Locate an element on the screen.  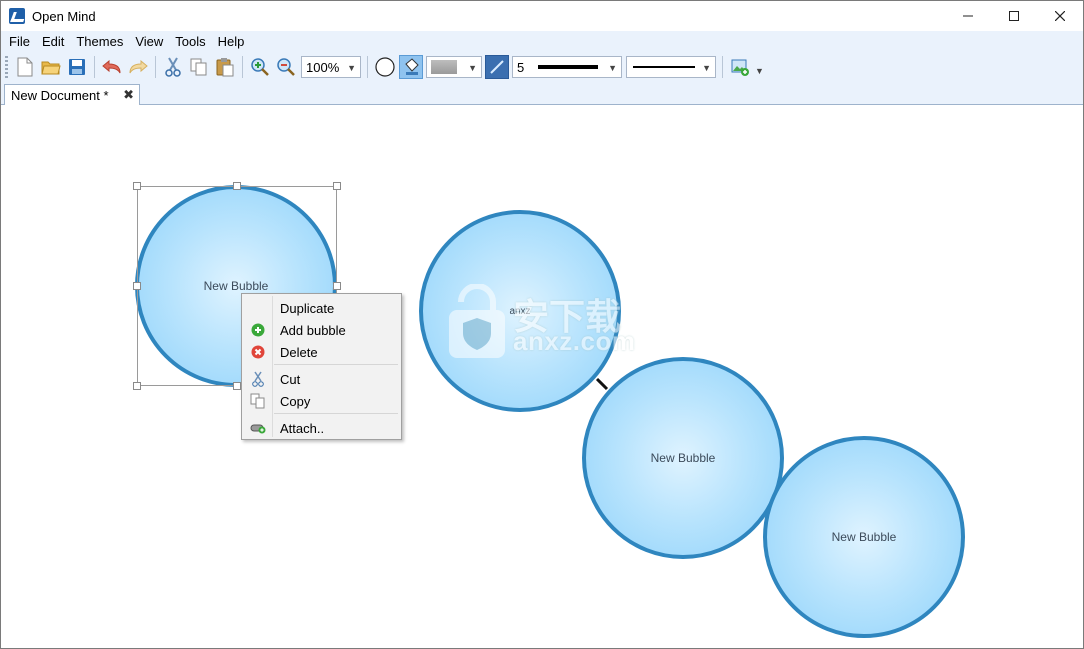
add-icon is located at coordinates (258, 330).